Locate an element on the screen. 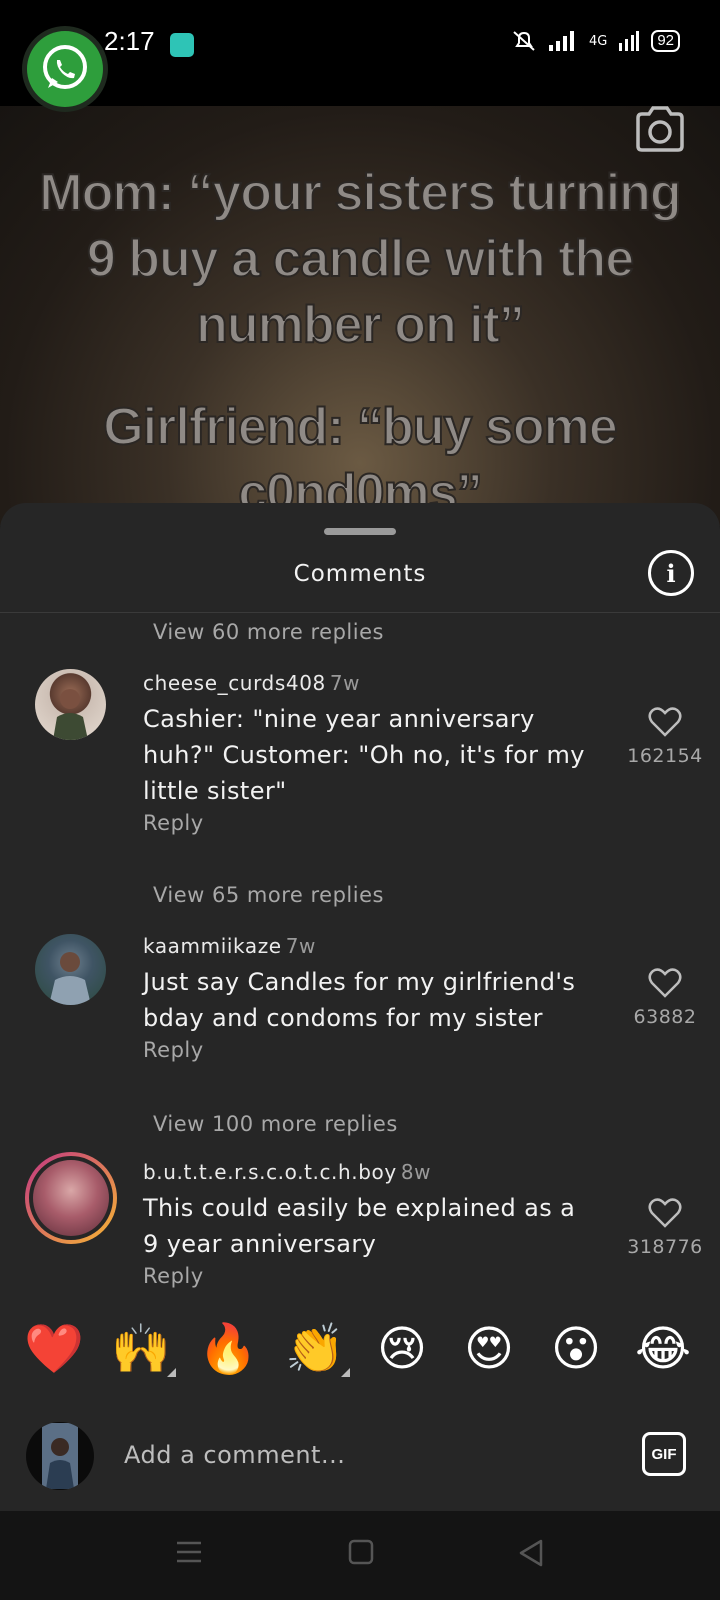 This screenshot has height=1600, width=720. raised-hands-emoji: 🙌 is located at coordinates (141, 1349).